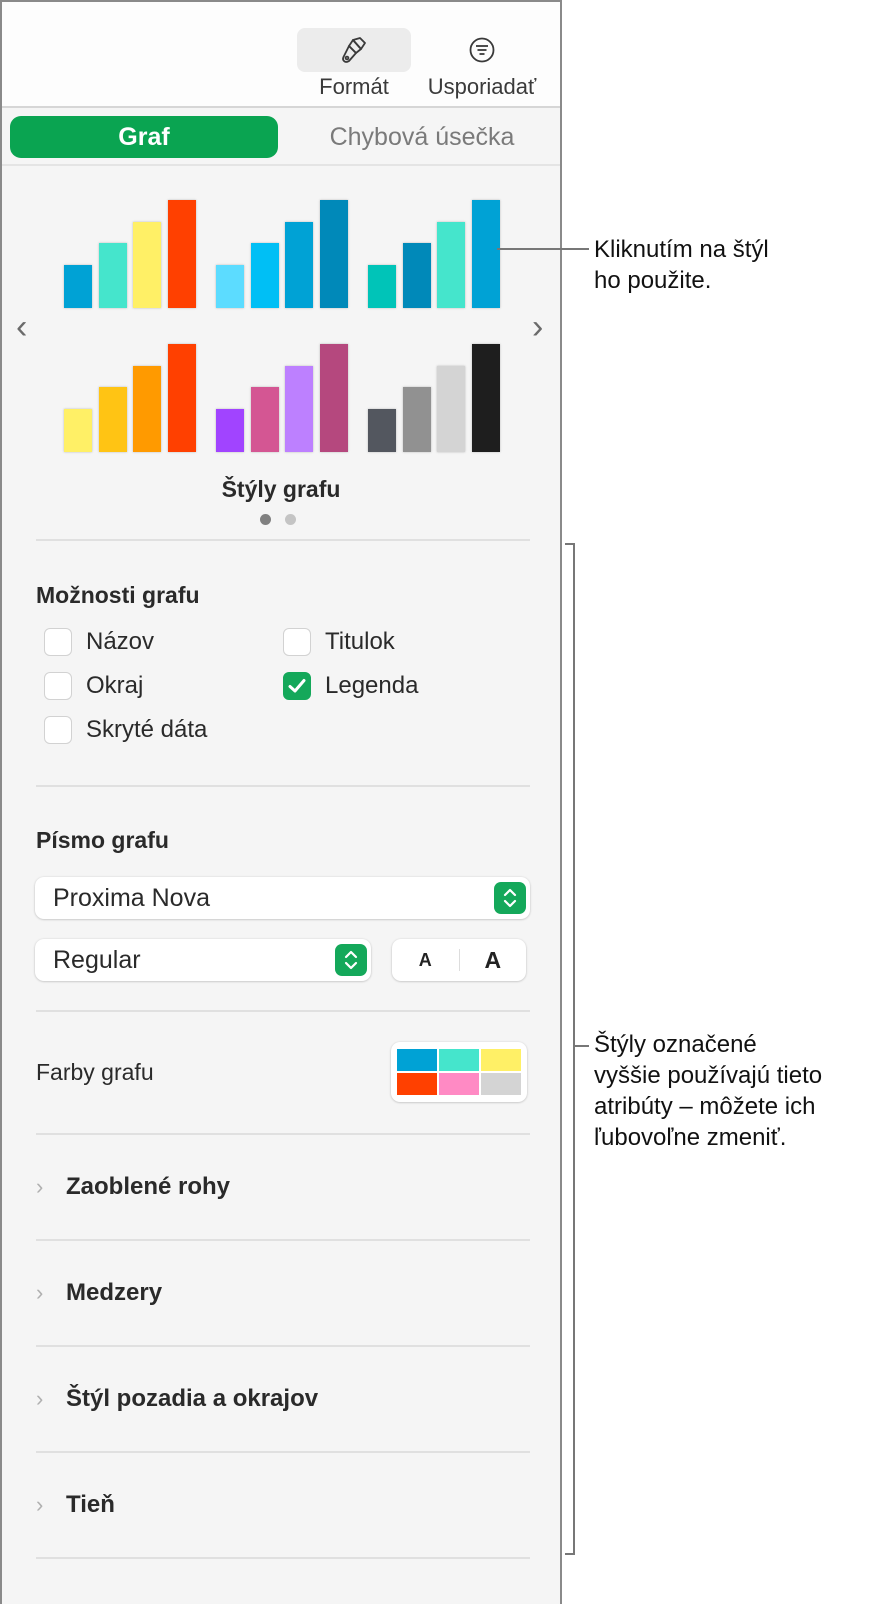 The image size is (888, 1604). Describe the element at coordinates (115, 685) in the screenshot. I see `checkbox-label: Okraj` at that location.